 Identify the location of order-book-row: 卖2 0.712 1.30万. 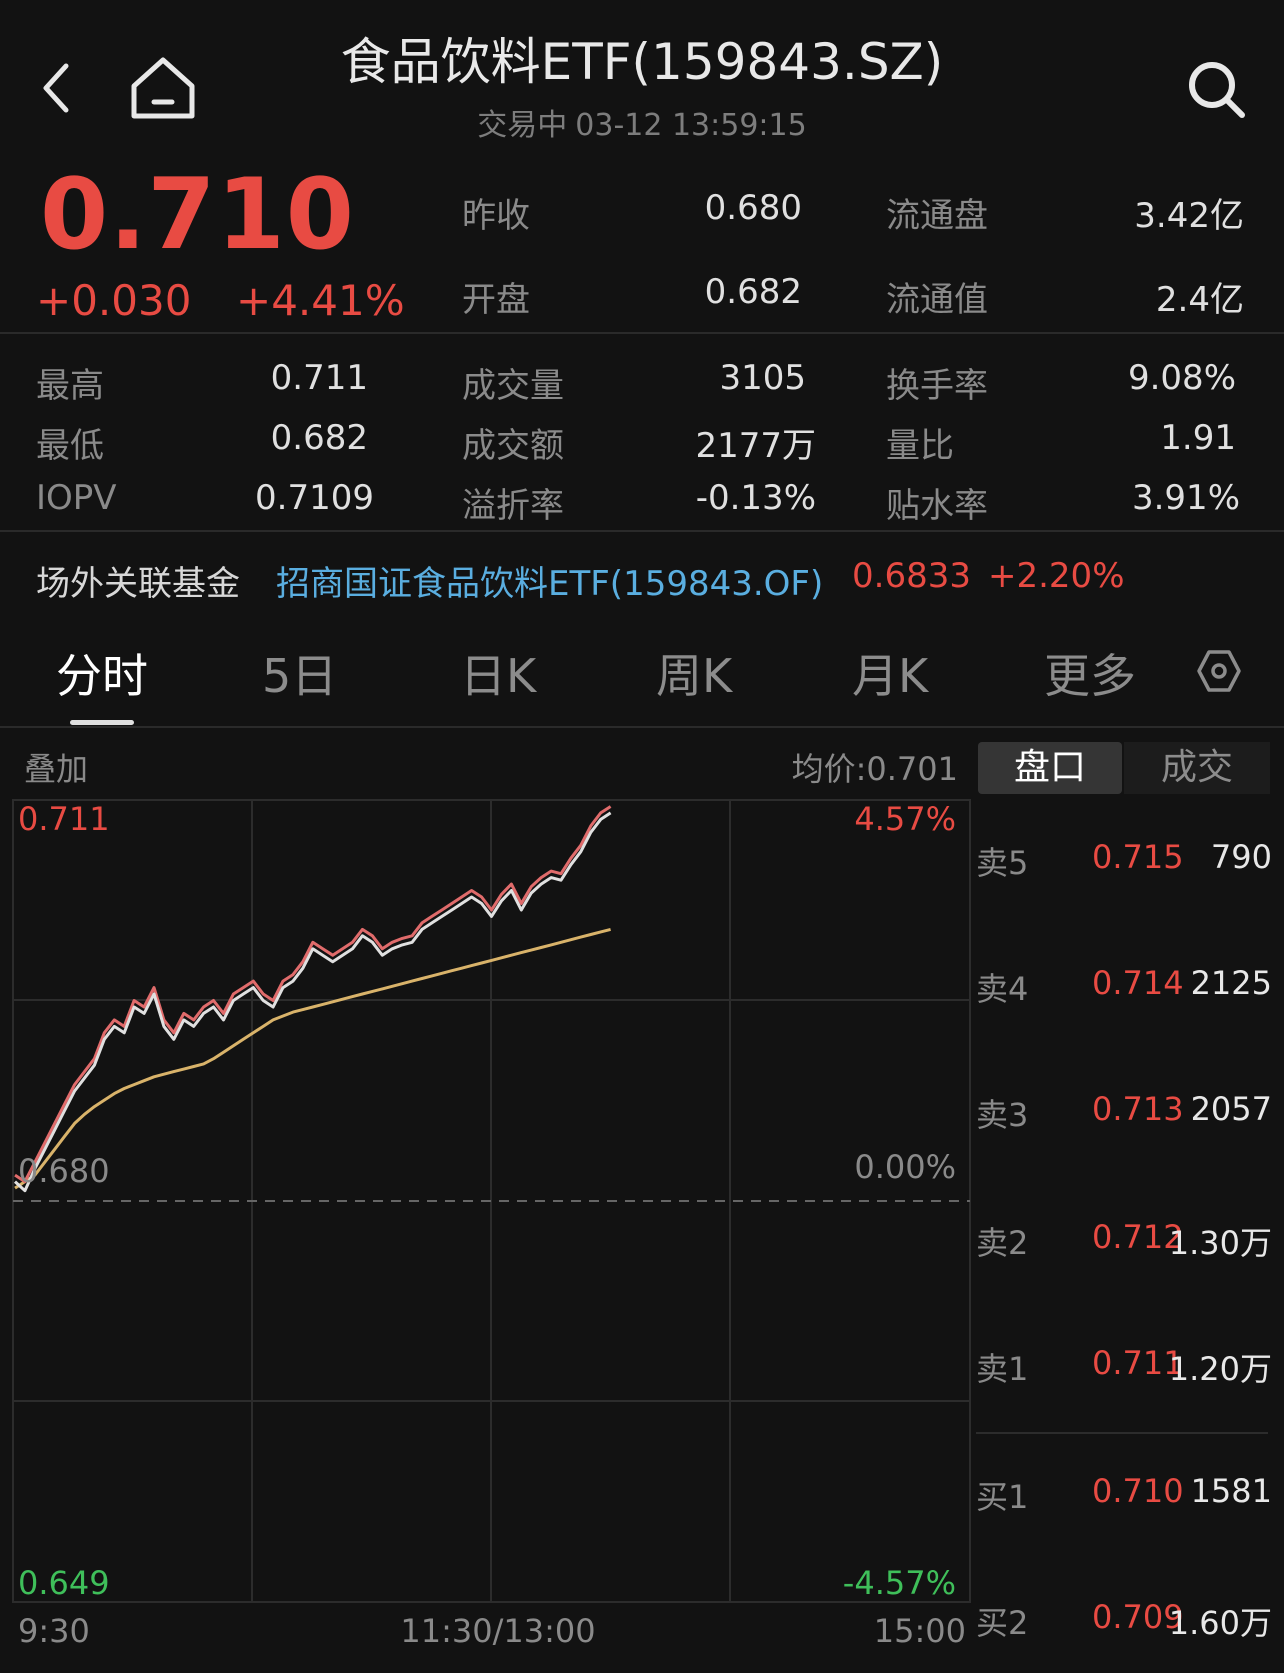
(1124, 1238).